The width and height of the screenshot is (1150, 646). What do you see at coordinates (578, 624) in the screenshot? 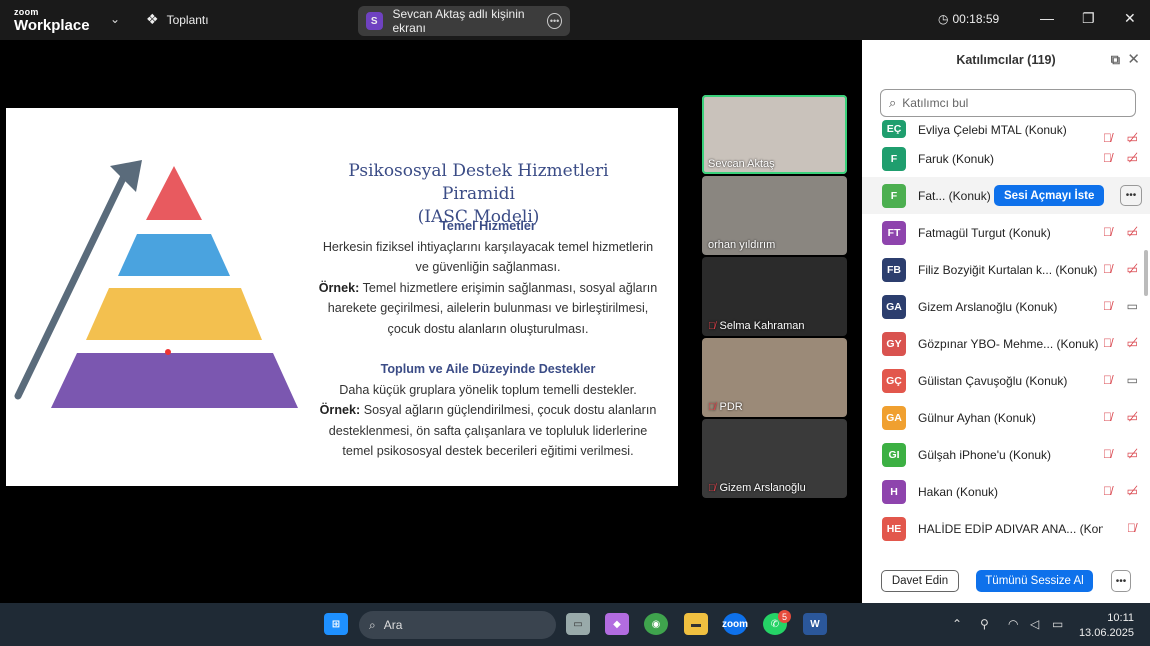
I see `task-view-icon: ▭` at bounding box center [578, 624].